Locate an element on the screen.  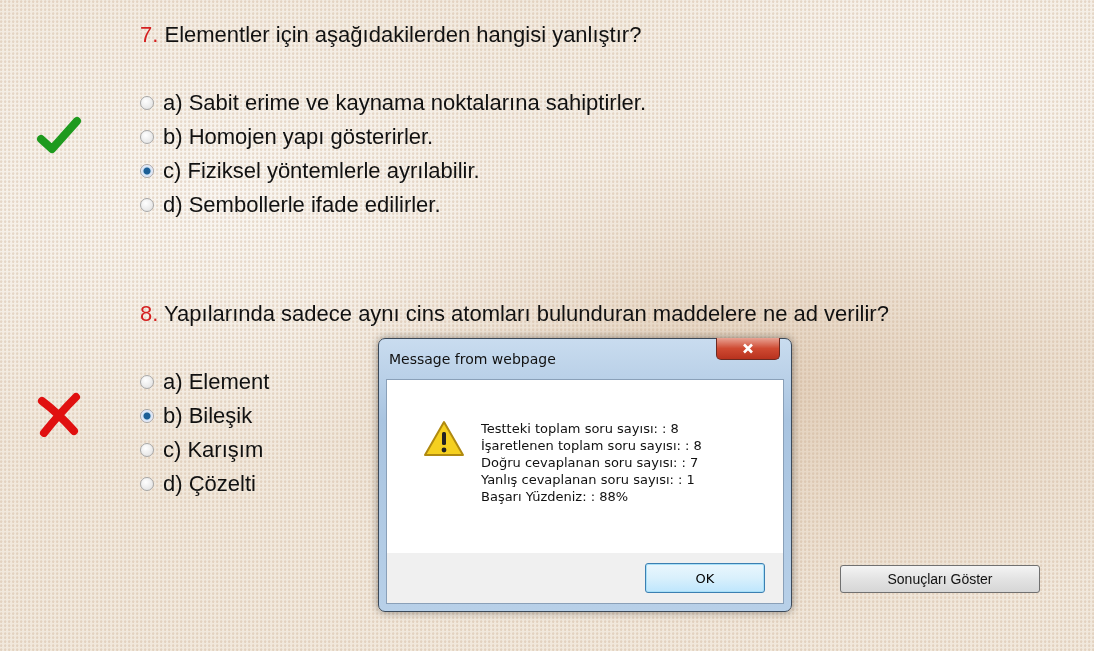
message-line: Testteki toplam soru sayısı: : 8 is located at coordinates (580, 428).